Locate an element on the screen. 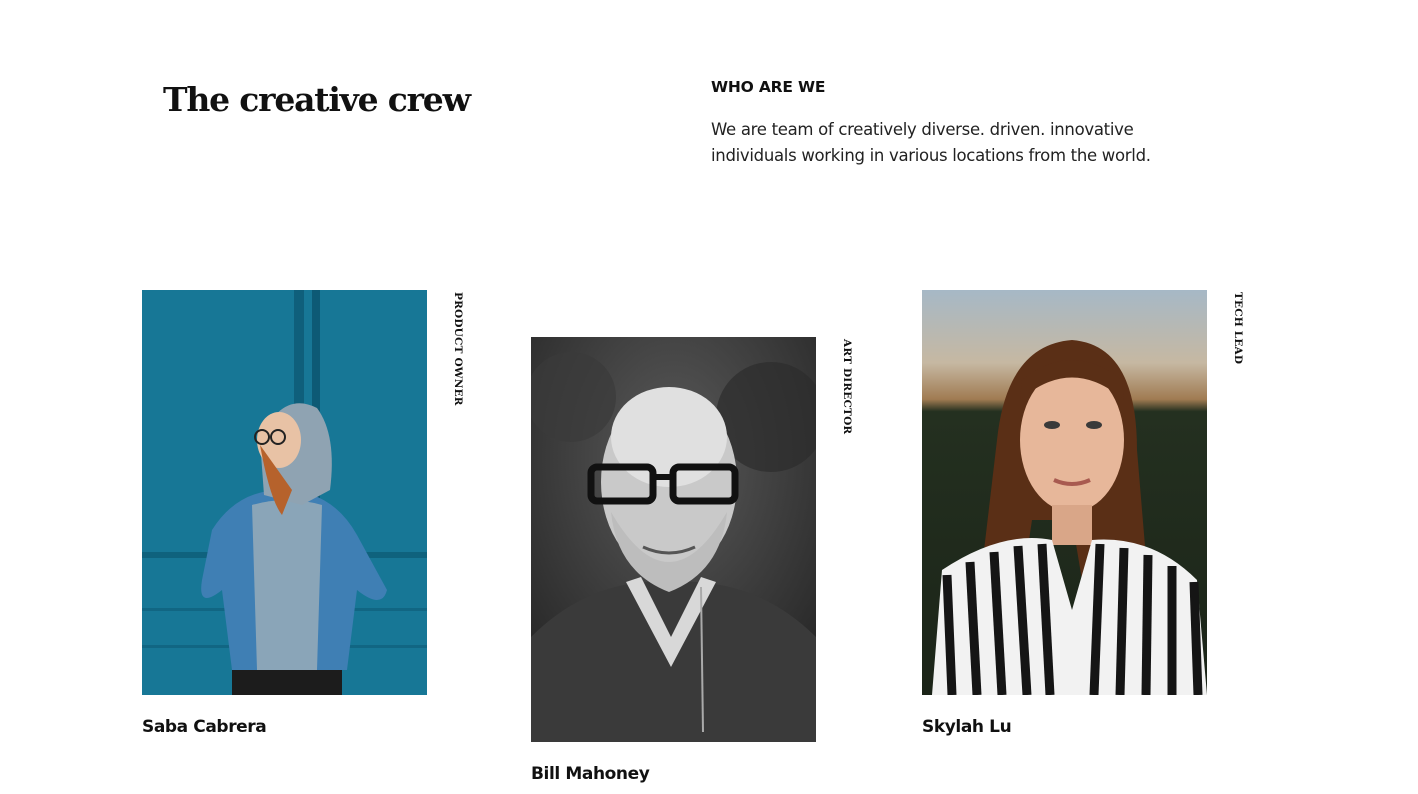 This screenshot has width=1418, height=794. member-role: ART DIRECTOR is located at coordinates (847, 387).